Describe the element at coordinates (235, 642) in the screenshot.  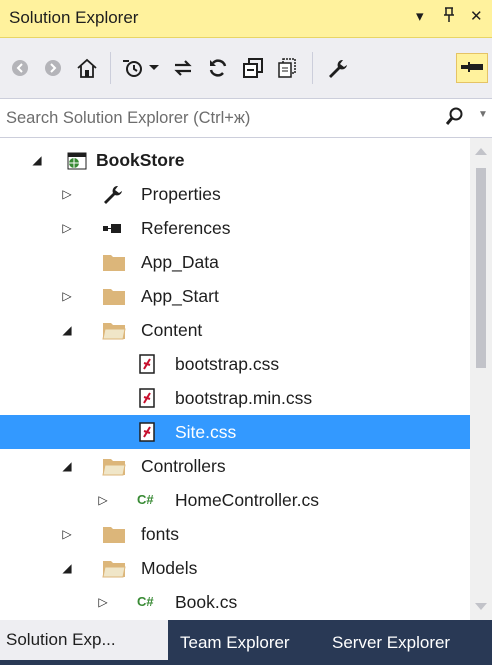
I see `tab-team-explorer: Team Explorer` at that location.